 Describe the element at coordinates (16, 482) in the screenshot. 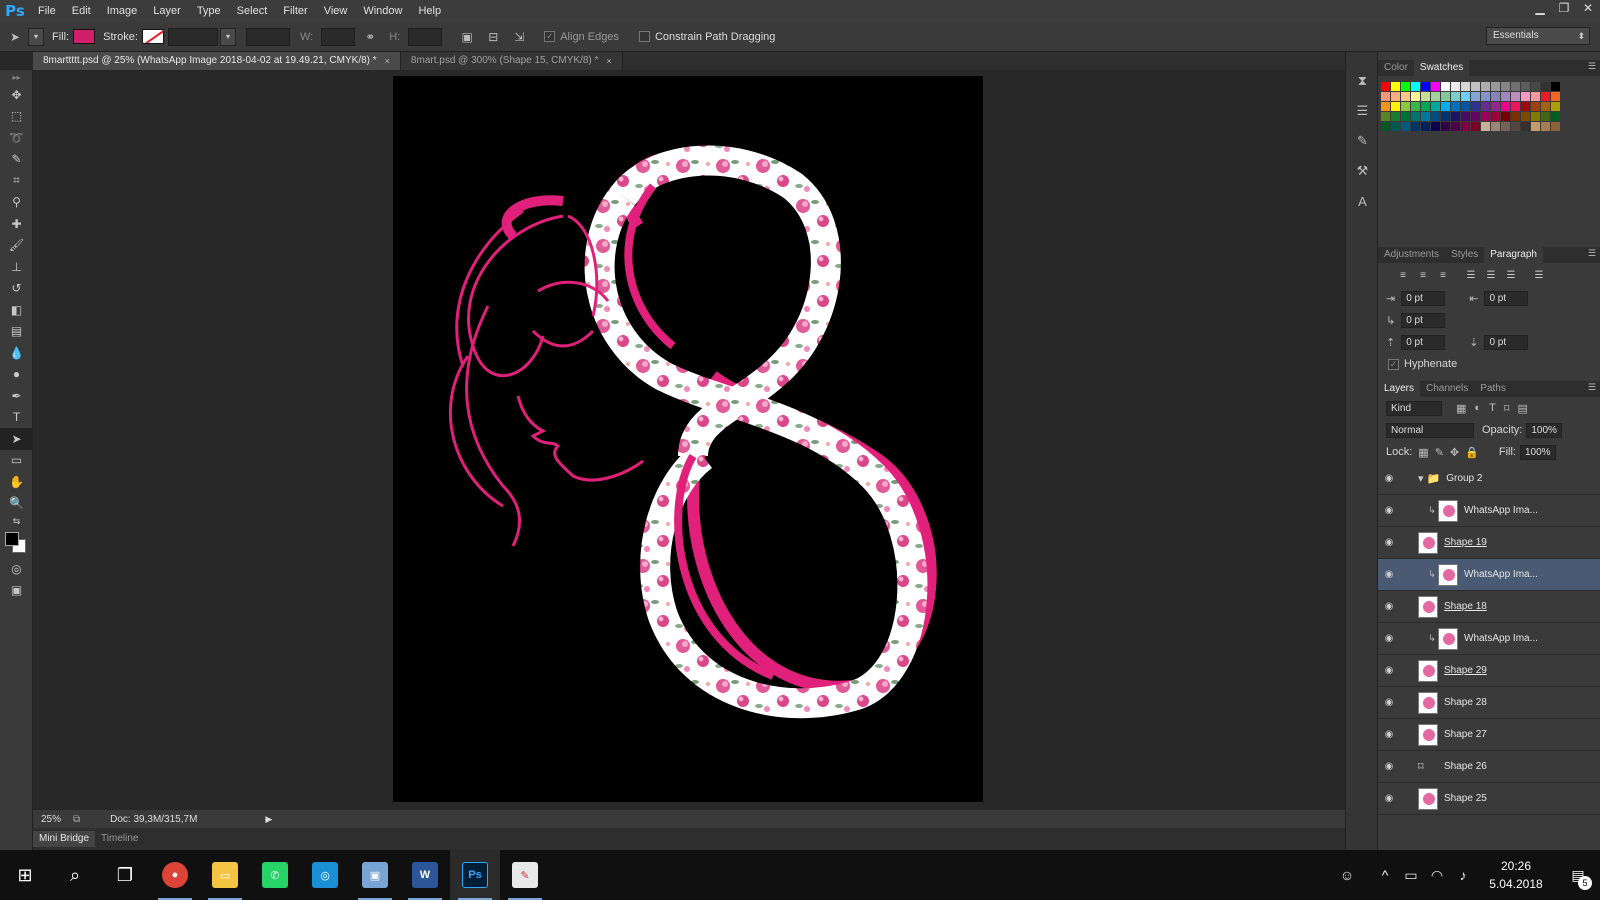

I see `hand-tool-icon: ✋` at that location.